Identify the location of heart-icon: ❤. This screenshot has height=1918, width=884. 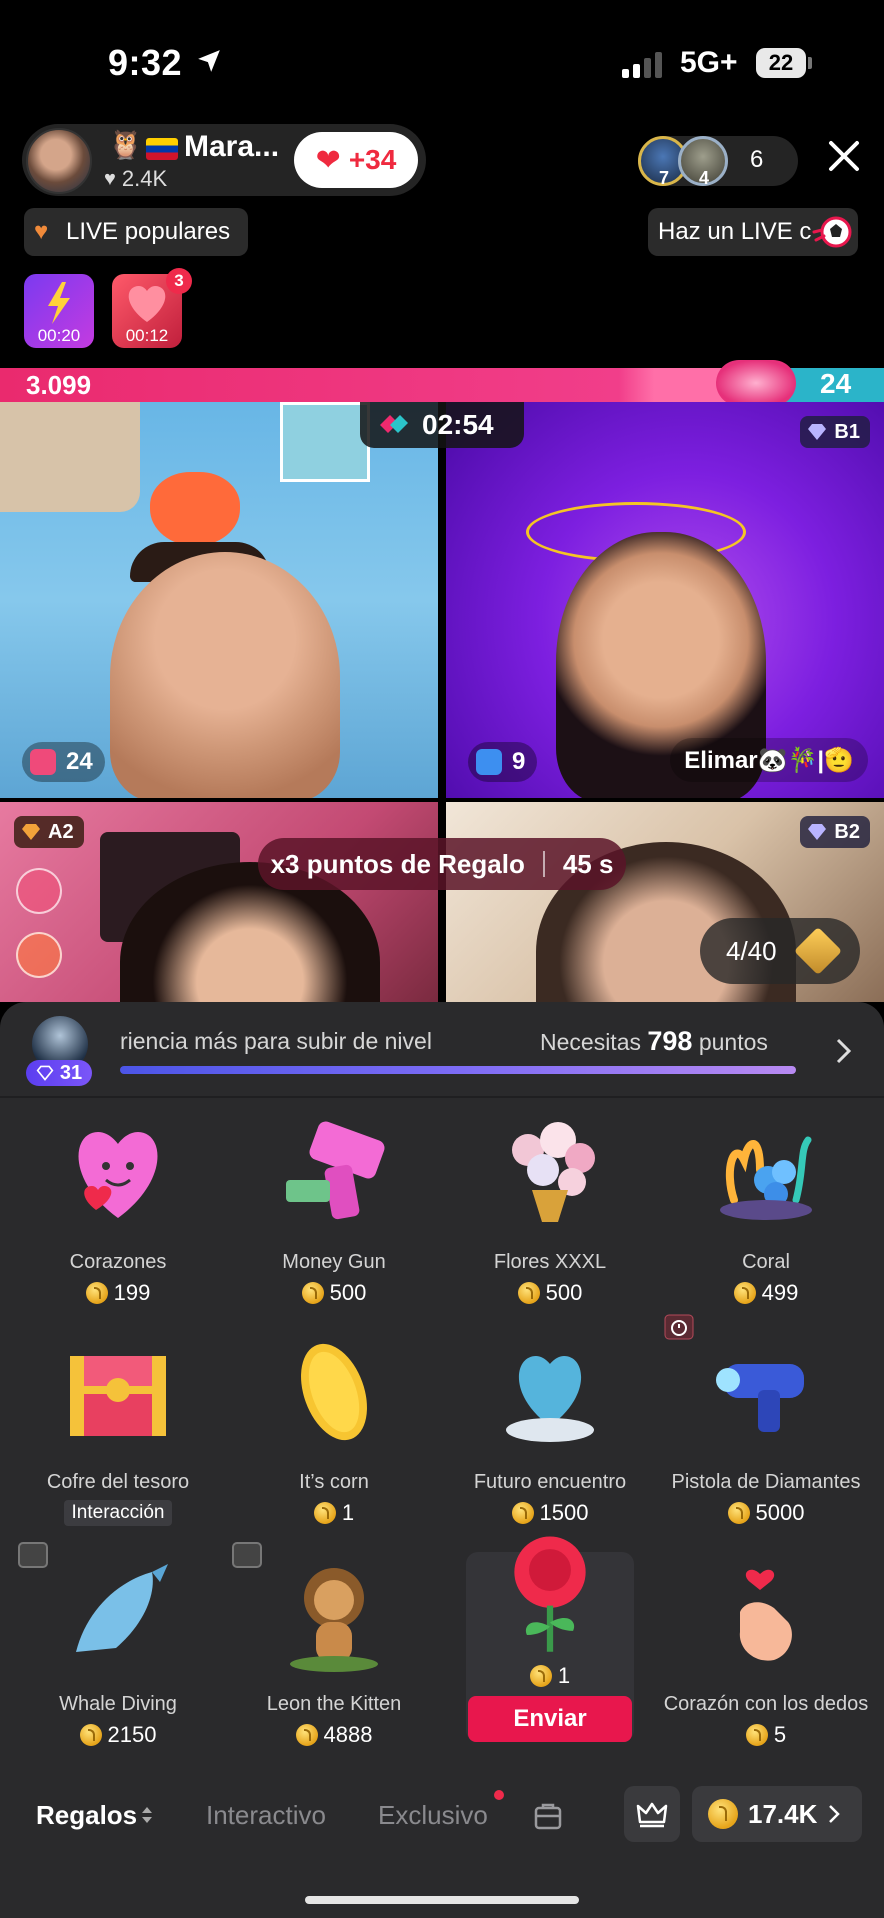
(328, 160).